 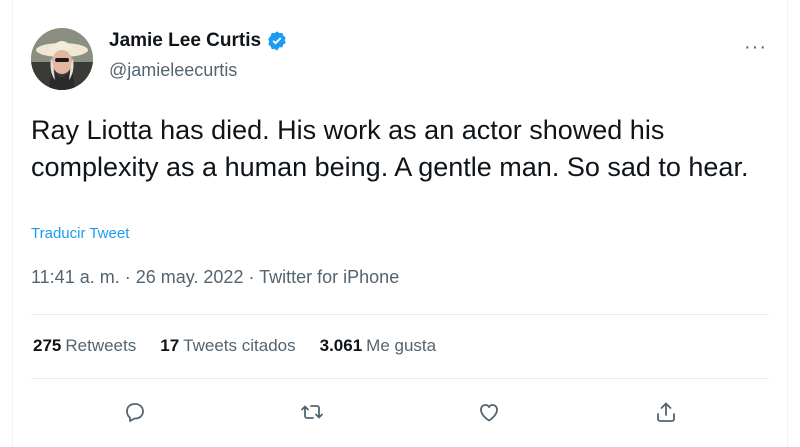 What do you see at coordinates (75, 277) in the screenshot?
I see `tweet-time: 11:41 a. m.` at bounding box center [75, 277].